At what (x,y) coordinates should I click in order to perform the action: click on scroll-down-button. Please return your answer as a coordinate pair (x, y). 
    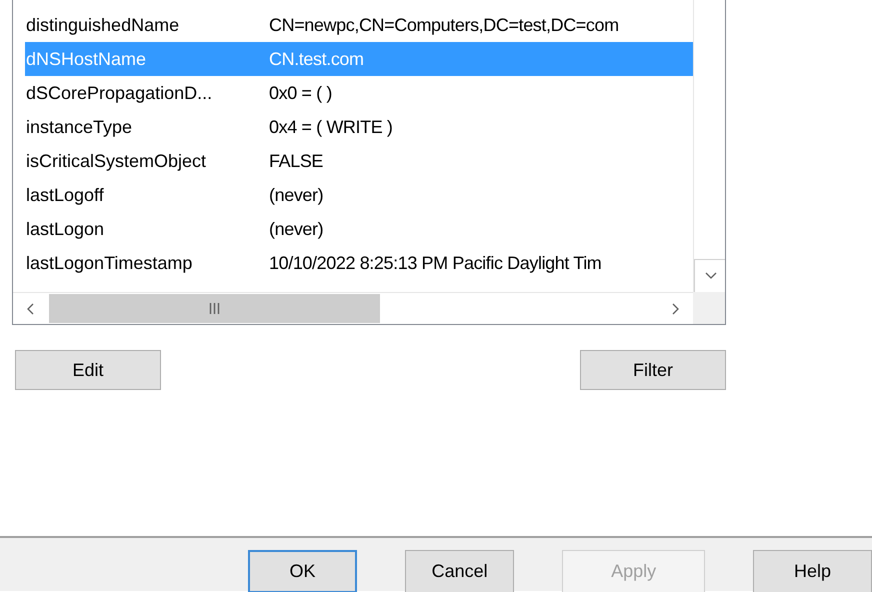
    Looking at the image, I should click on (709, 275).